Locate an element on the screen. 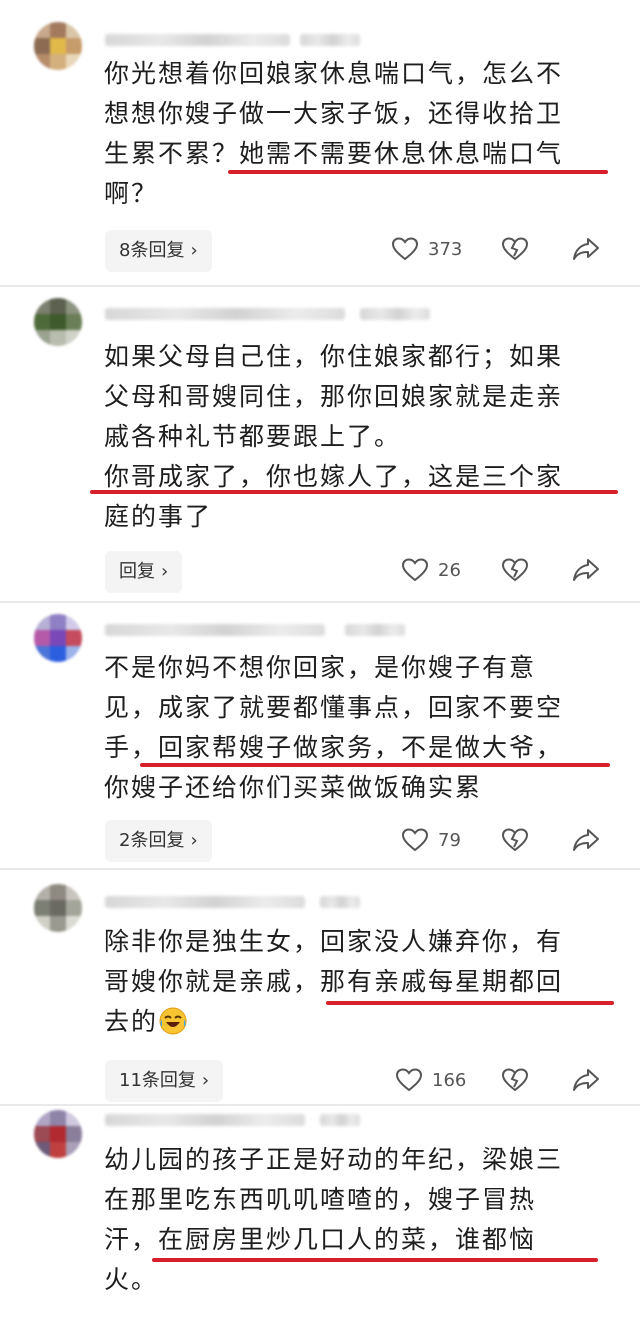 This screenshot has width=640, height=1318. comment-line-text: 去的 is located at coordinates (131, 1021).